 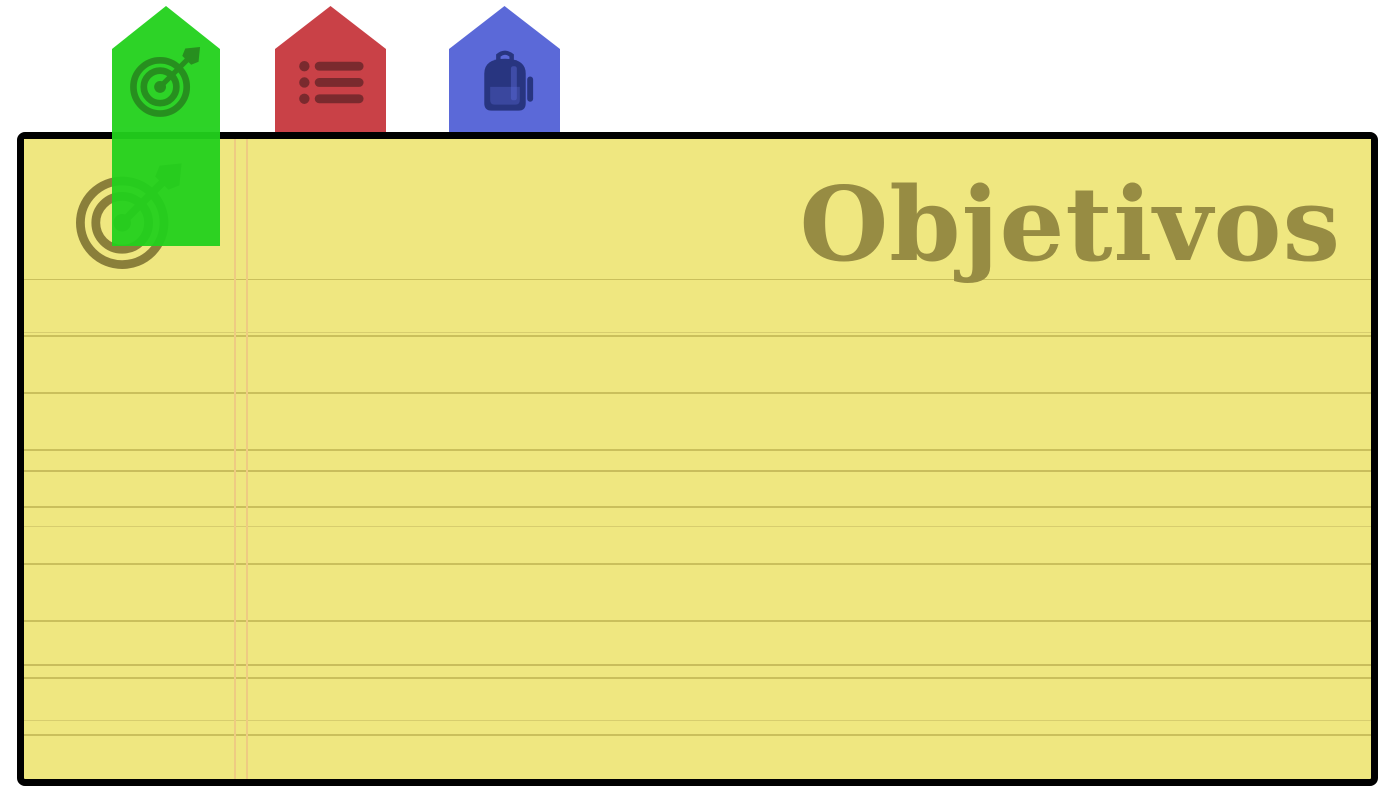 I want to click on tab-lista, so click(x=330, y=71).